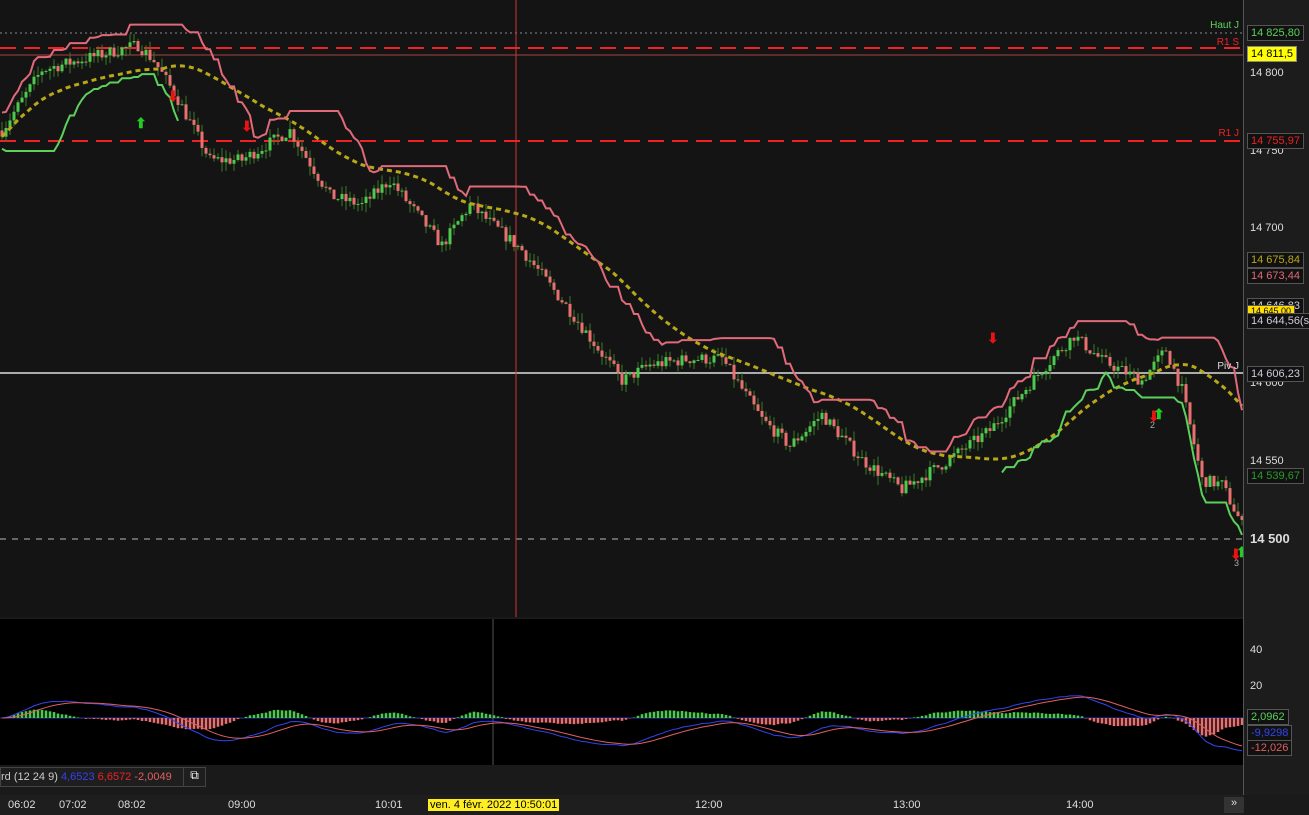 This screenshot has width=1309, height=815. I want to click on signal-line, so click(622, 721).